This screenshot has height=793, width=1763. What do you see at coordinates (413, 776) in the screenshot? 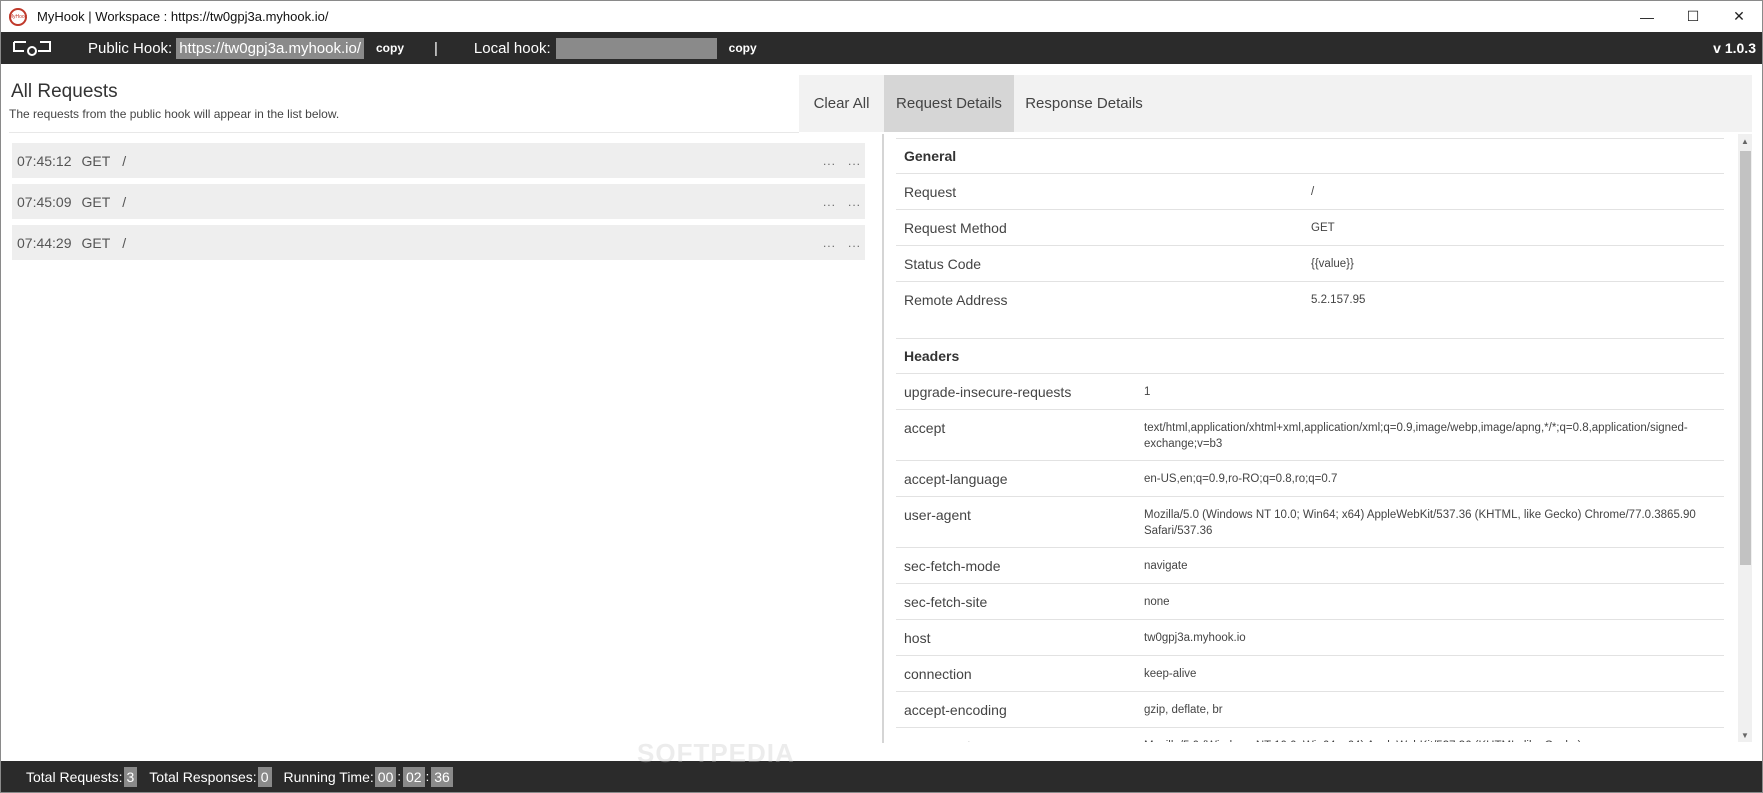
I see `running-time-minutes: 02` at bounding box center [413, 776].